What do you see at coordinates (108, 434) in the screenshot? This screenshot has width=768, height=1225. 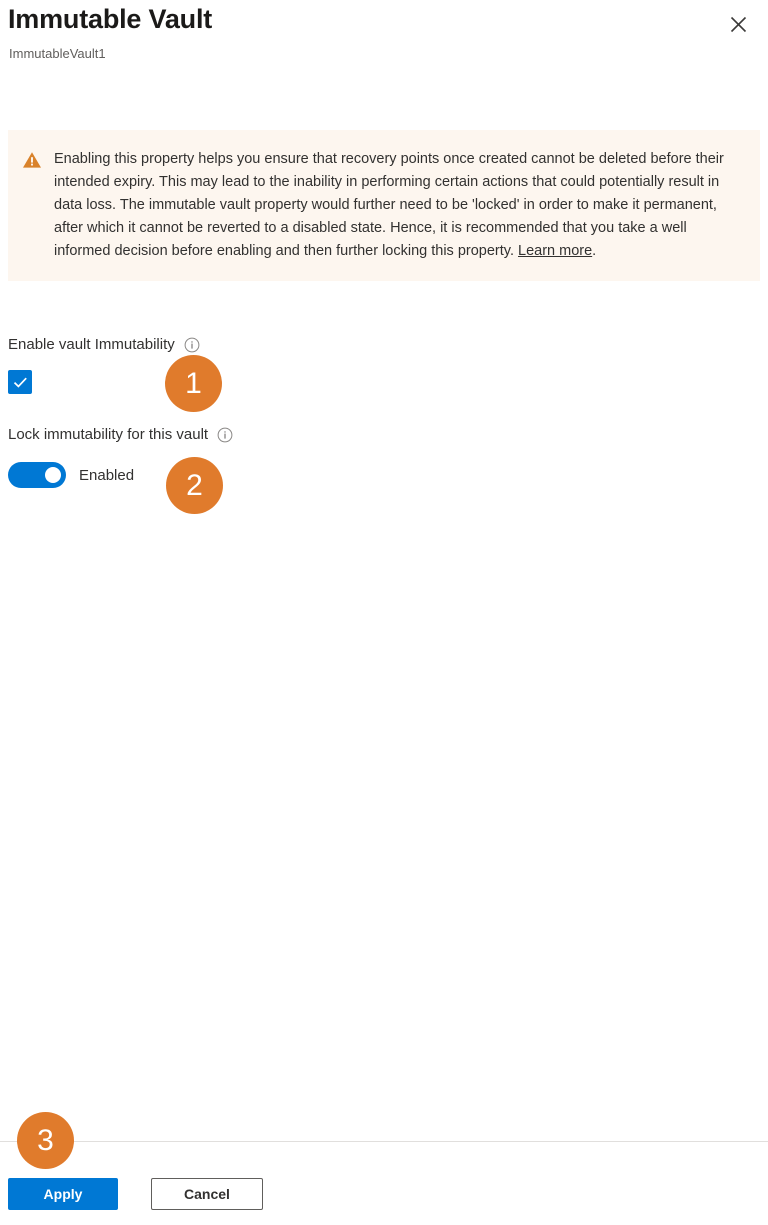 I see `lock-immutability-label: Lock immutability for this vault` at bounding box center [108, 434].